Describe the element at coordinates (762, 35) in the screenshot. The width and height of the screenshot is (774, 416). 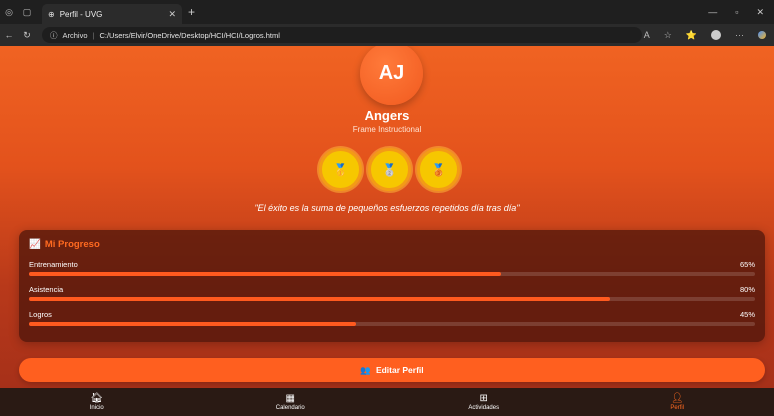
I see `copilot-icon` at that location.